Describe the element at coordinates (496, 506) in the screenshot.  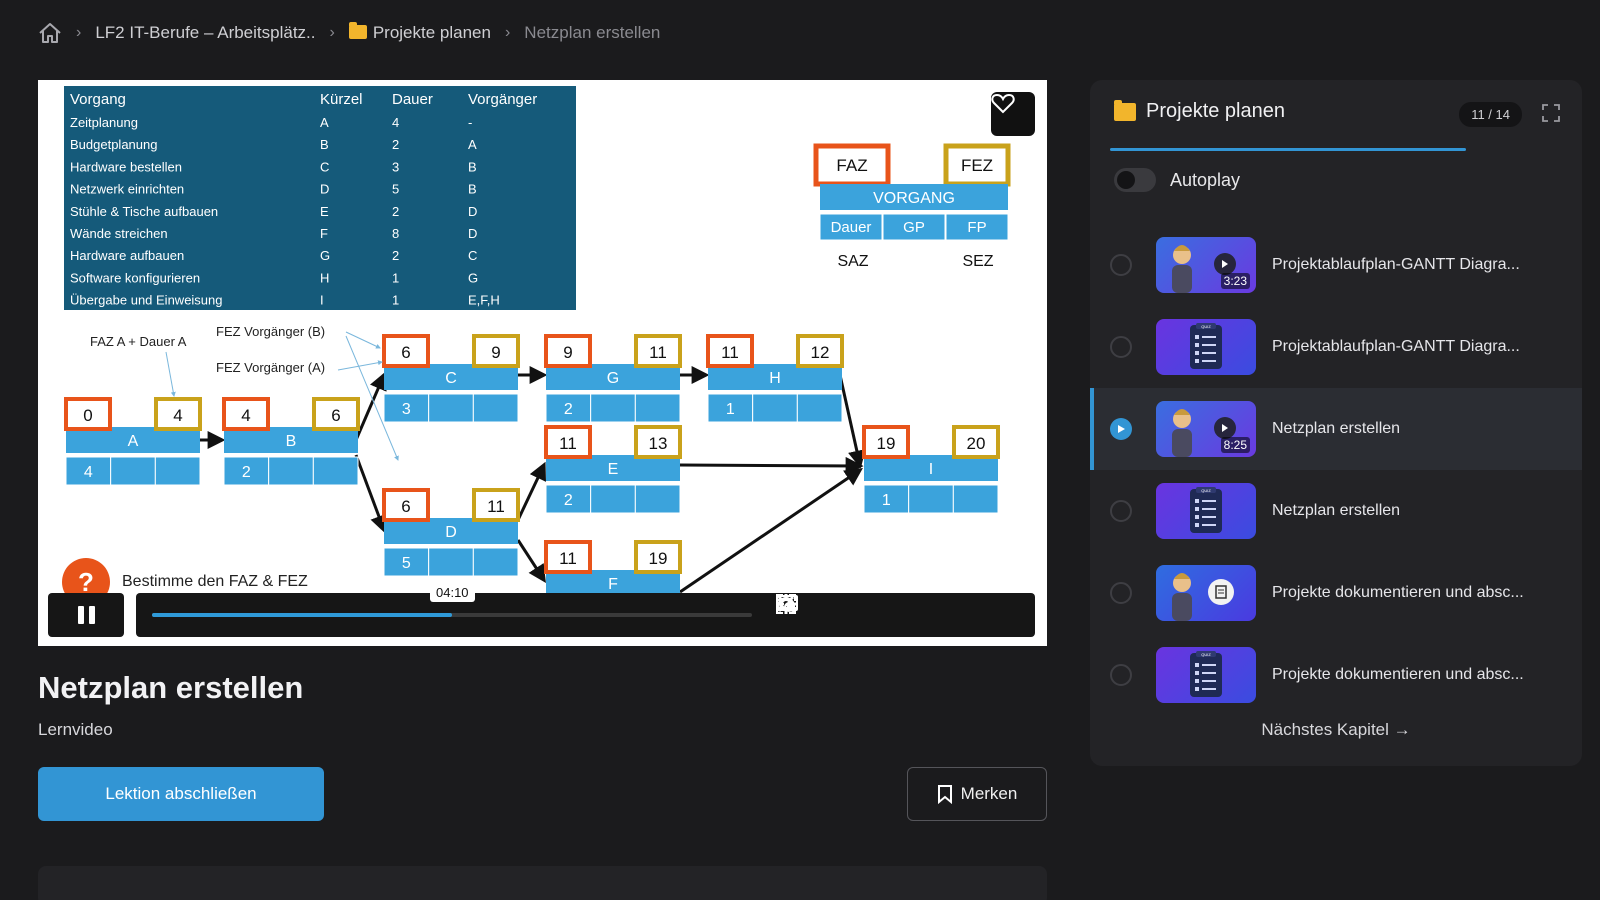
I see `node-D-fez: 11` at that location.